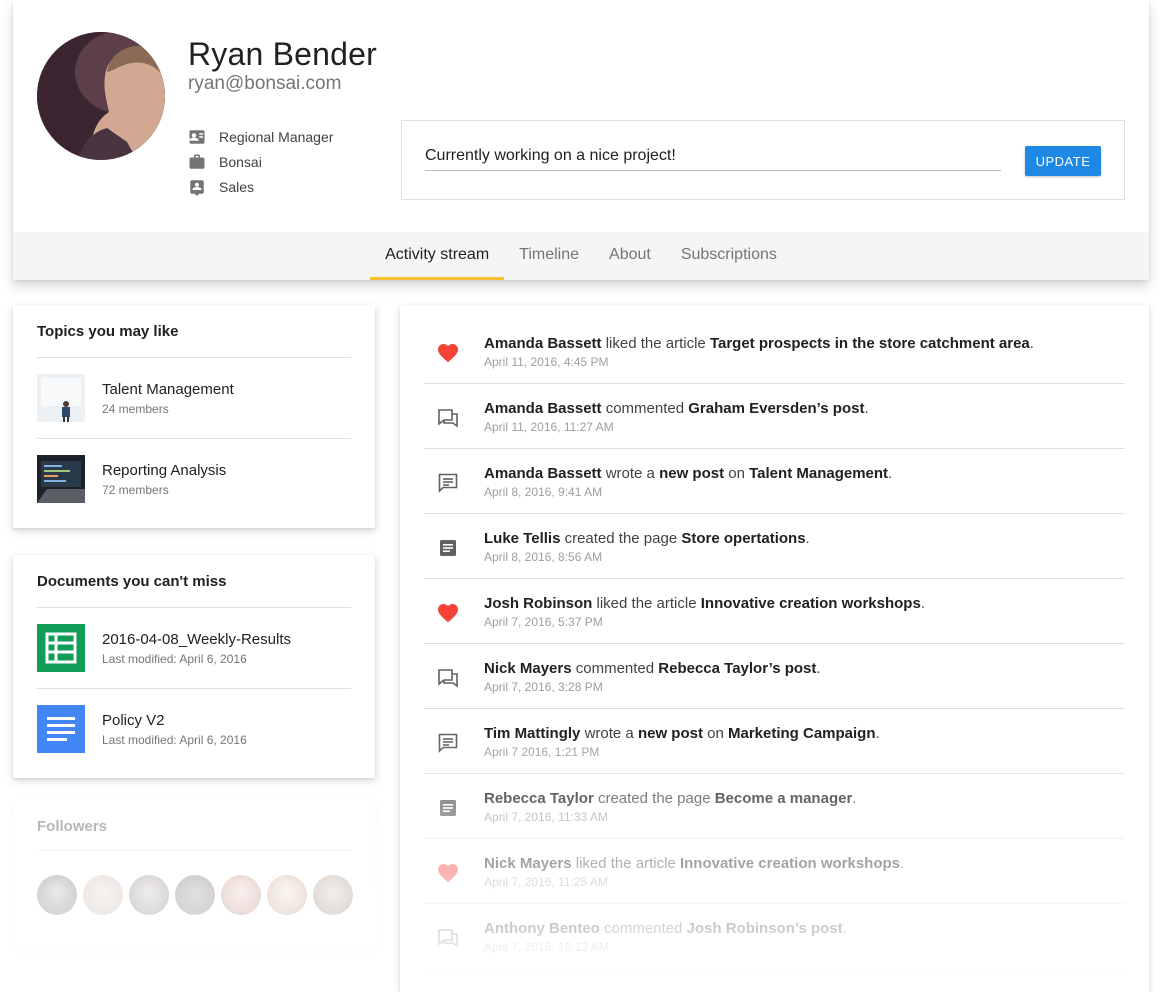 The image size is (1162, 992). What do you see at coordinates (802, 733) in the screenshot?
I see `activity-target-secondary: Marketing Campaign` at bounding box center [802, 733].